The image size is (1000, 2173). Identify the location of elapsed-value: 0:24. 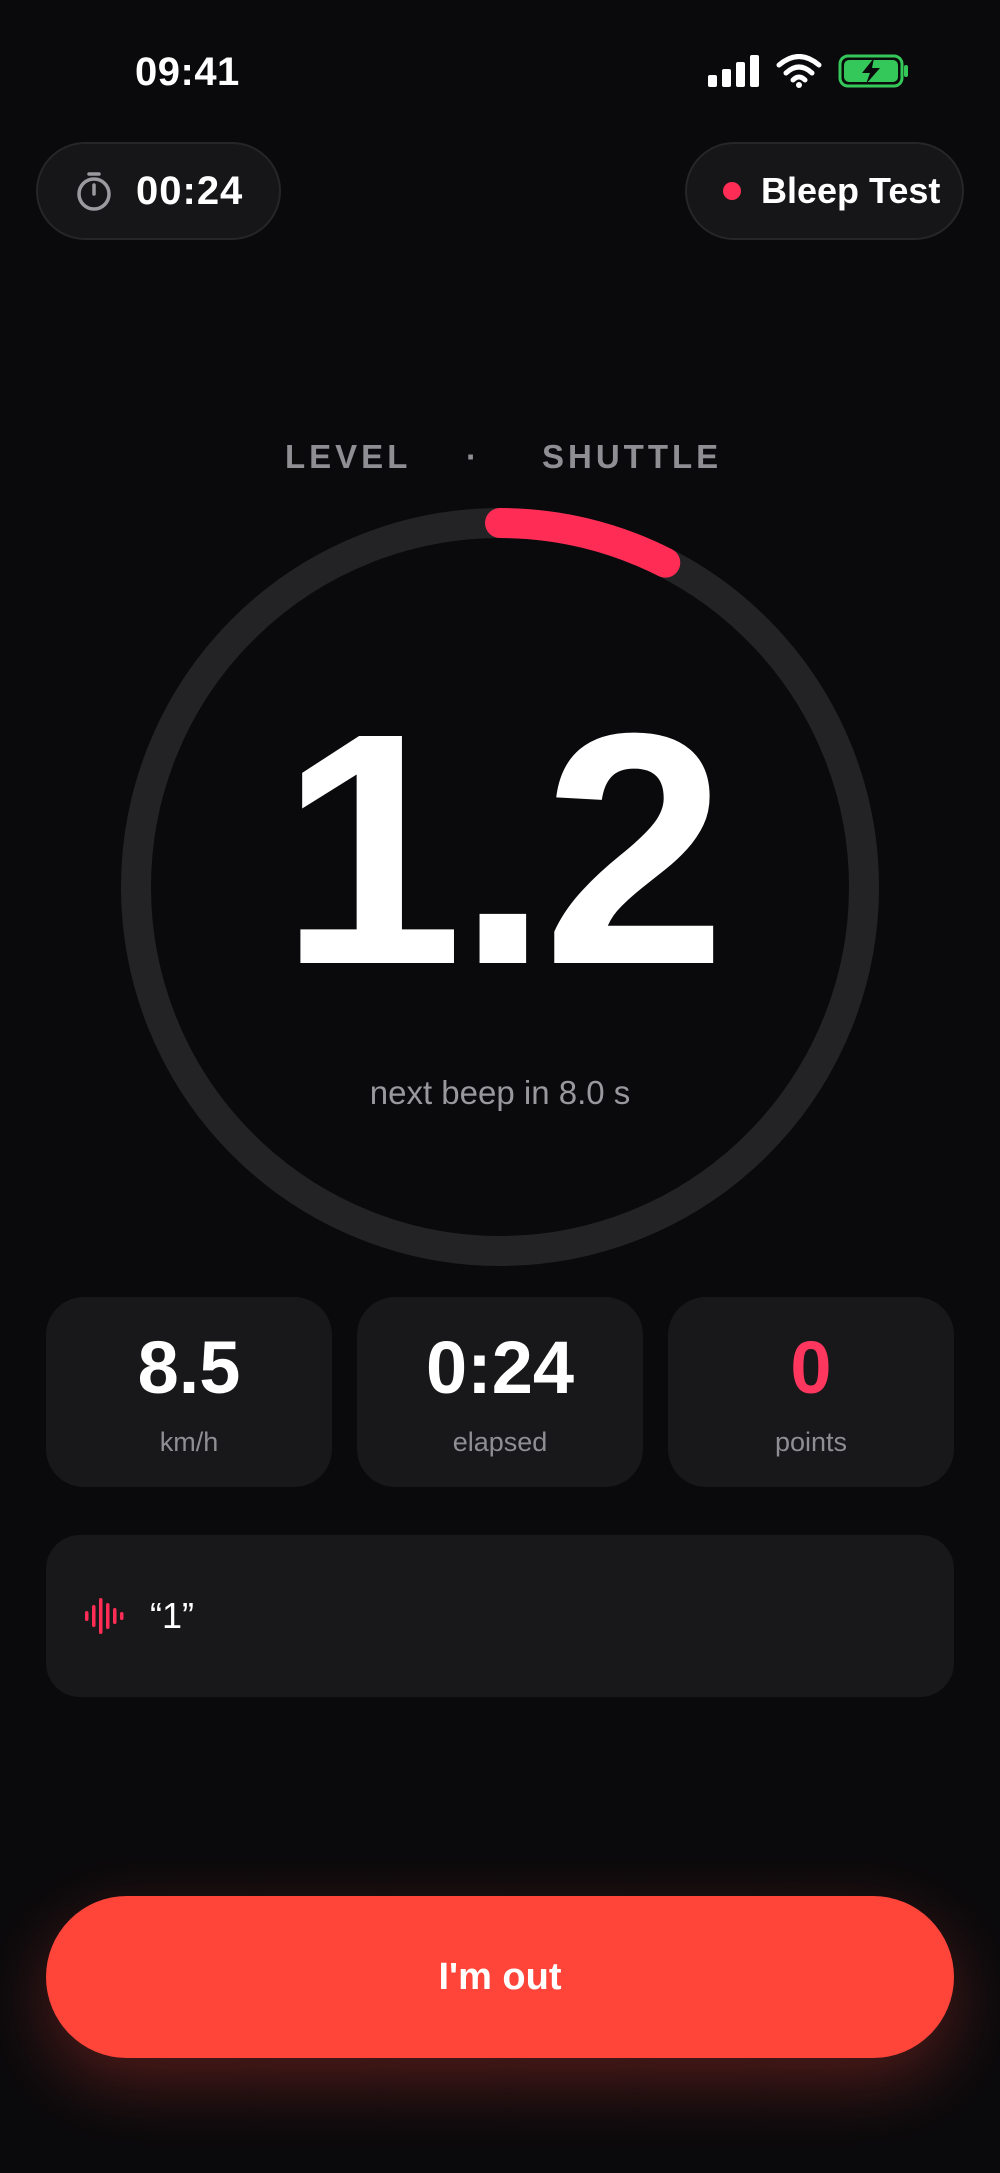
(500, 1367).